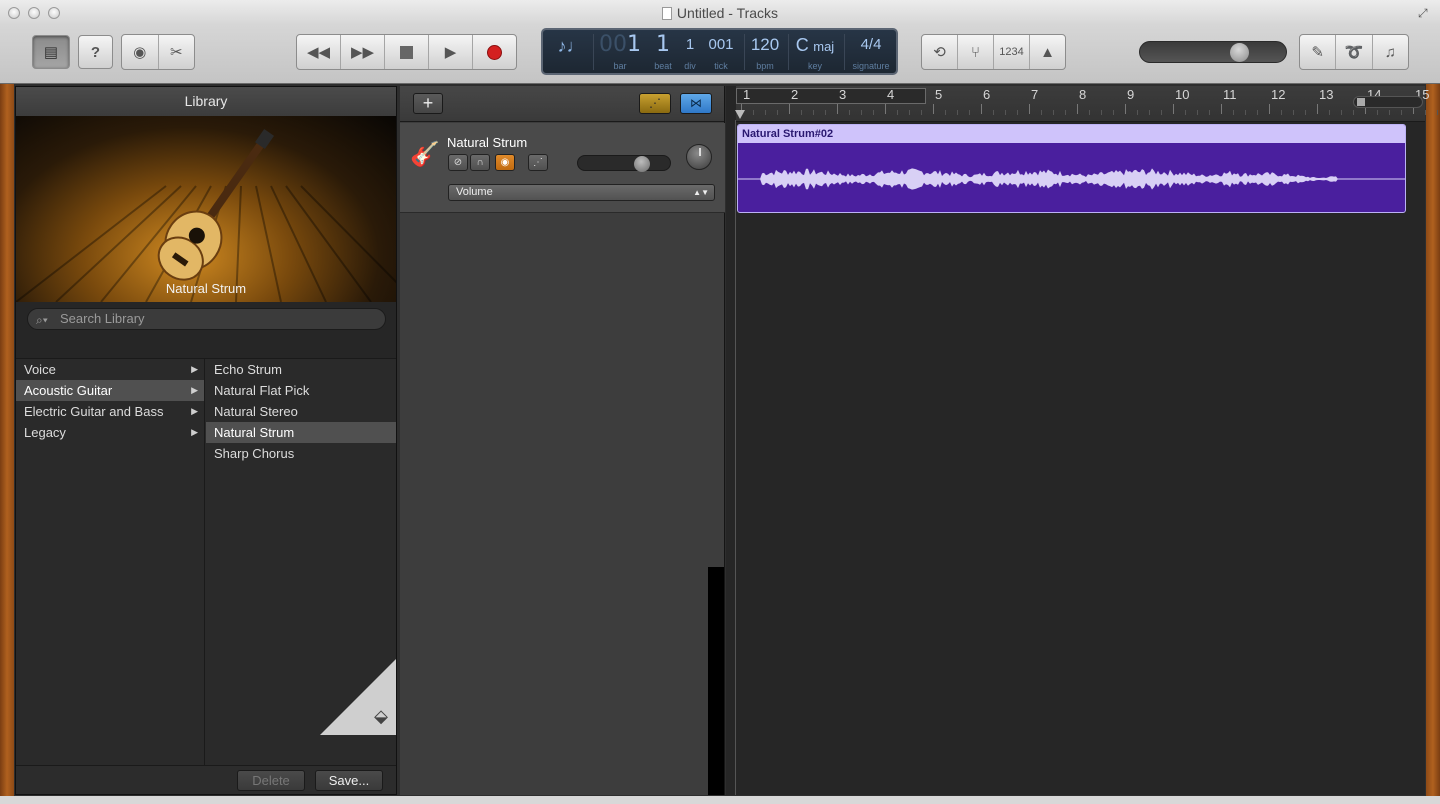  Describe the element at coordinates (1239, 52) in the screenshot. I see `master-volume-knob` at that location.